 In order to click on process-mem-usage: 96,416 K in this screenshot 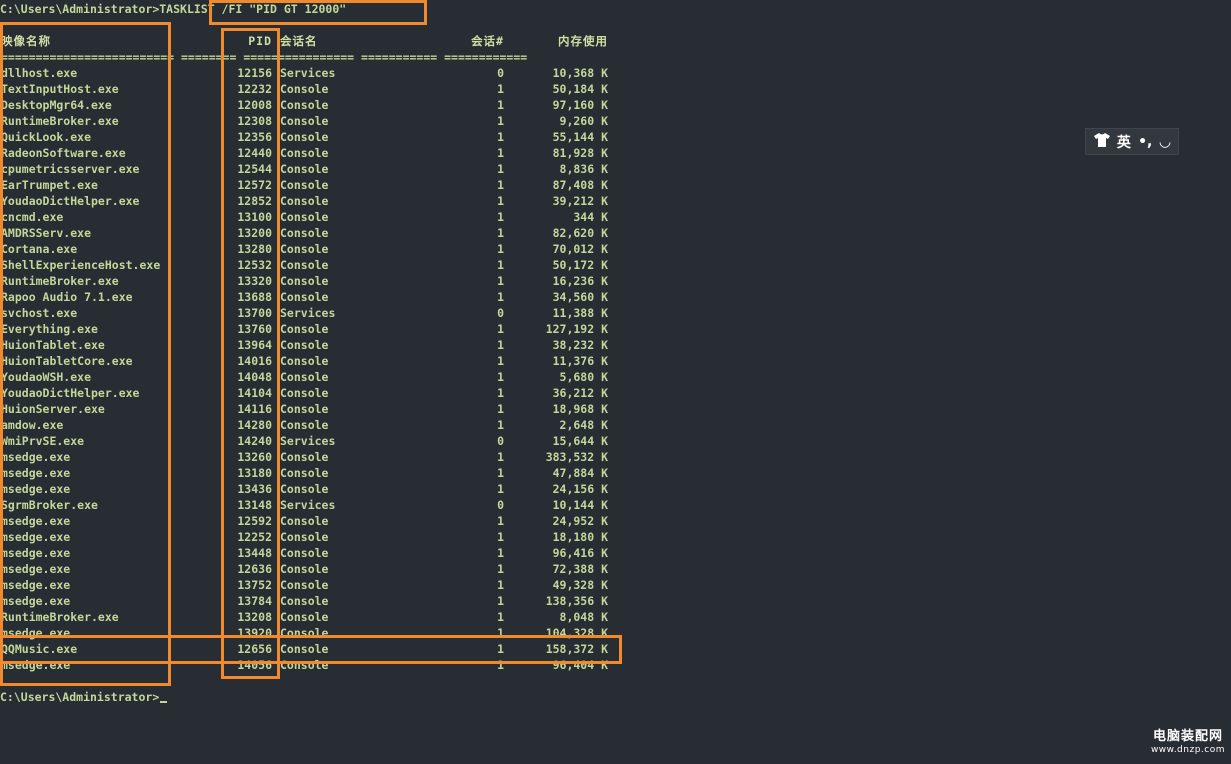, I will do `click(580, 553)`.